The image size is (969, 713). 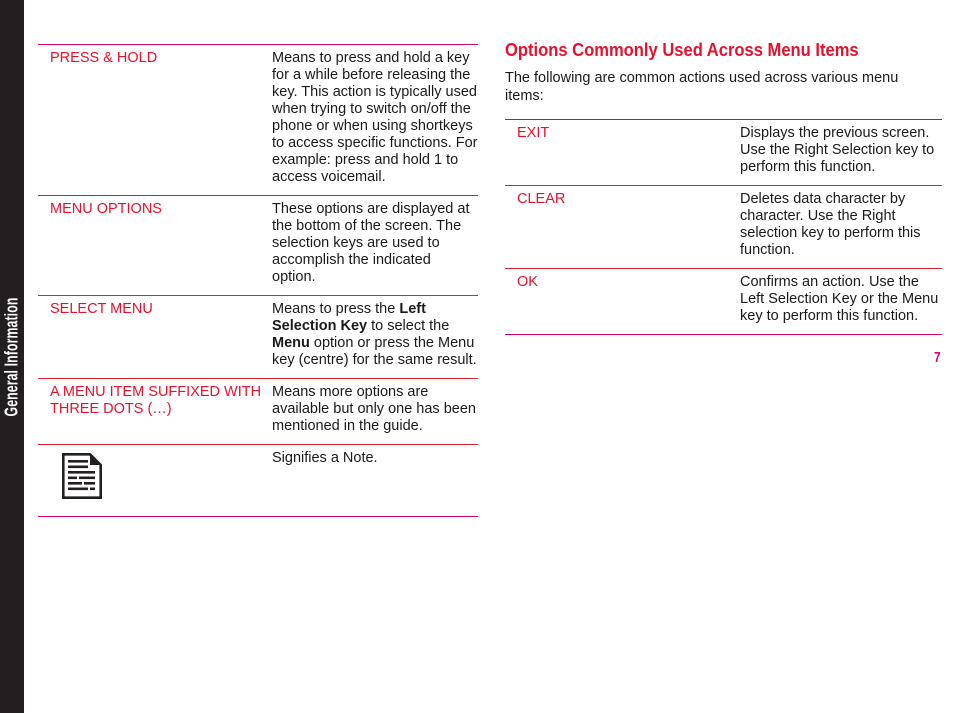 I want to click on chapter-tab-label: General Information, so click(x=11, y=356).